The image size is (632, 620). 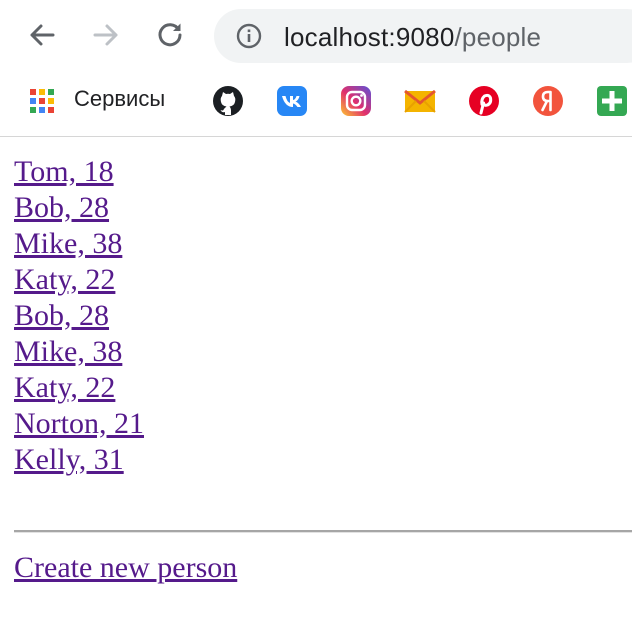 What do you see at coordinates (64, 172) in the screenshot?
I see `person-link-tom: Tom, 18` at bounding box center [64, 172].